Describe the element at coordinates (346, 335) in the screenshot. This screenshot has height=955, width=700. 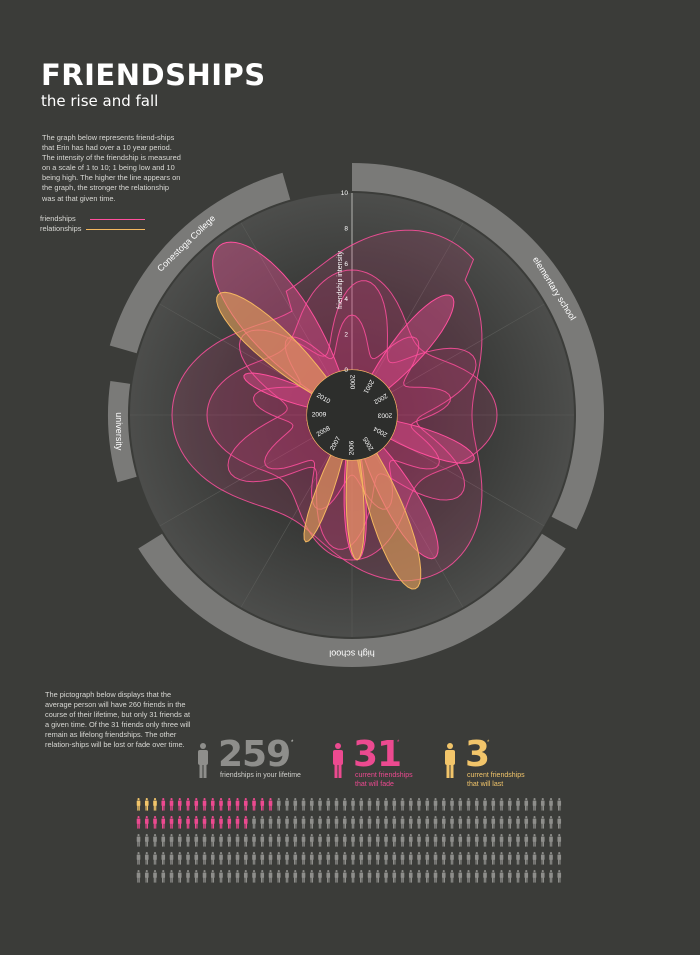
I see `scale-tick-label: 2` at that location.